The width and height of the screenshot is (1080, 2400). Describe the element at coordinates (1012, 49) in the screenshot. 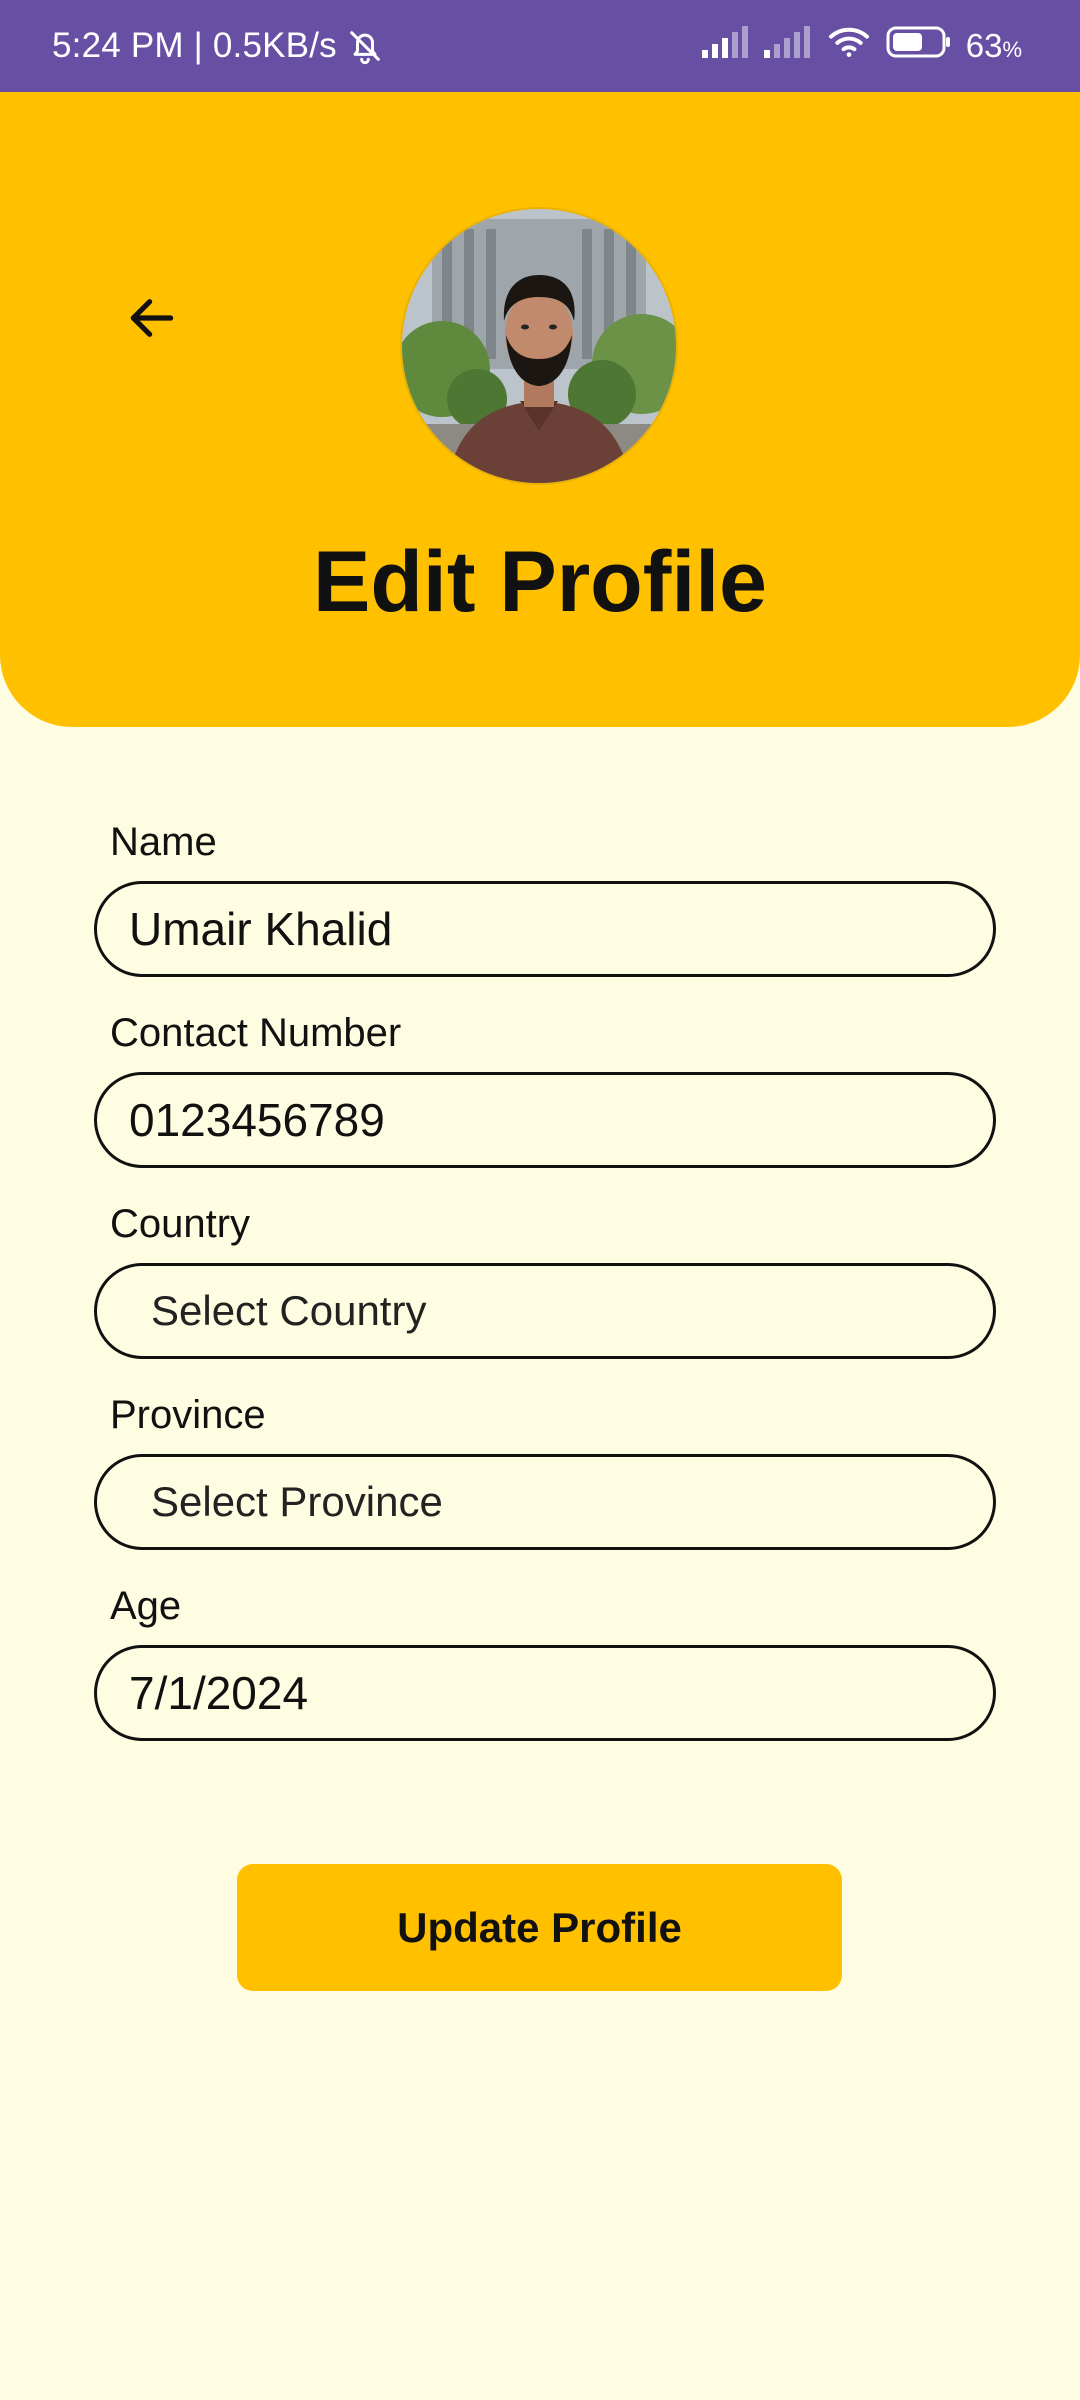

I see `battery-unit: %` at that location.